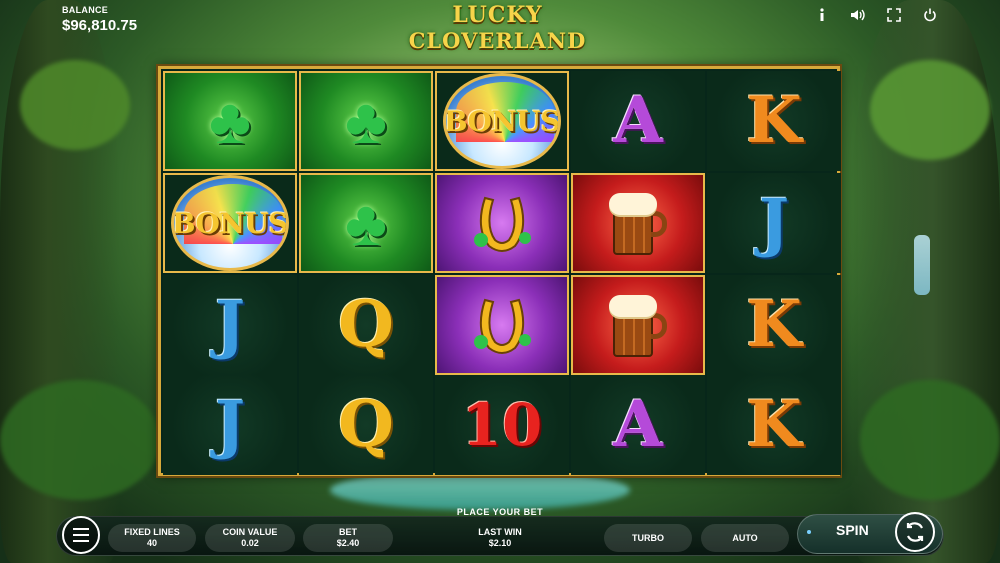  What do you see at coordinates (809, 532) in the screenshot?
I see `indicator-dot` at bounding box center [809, 532].